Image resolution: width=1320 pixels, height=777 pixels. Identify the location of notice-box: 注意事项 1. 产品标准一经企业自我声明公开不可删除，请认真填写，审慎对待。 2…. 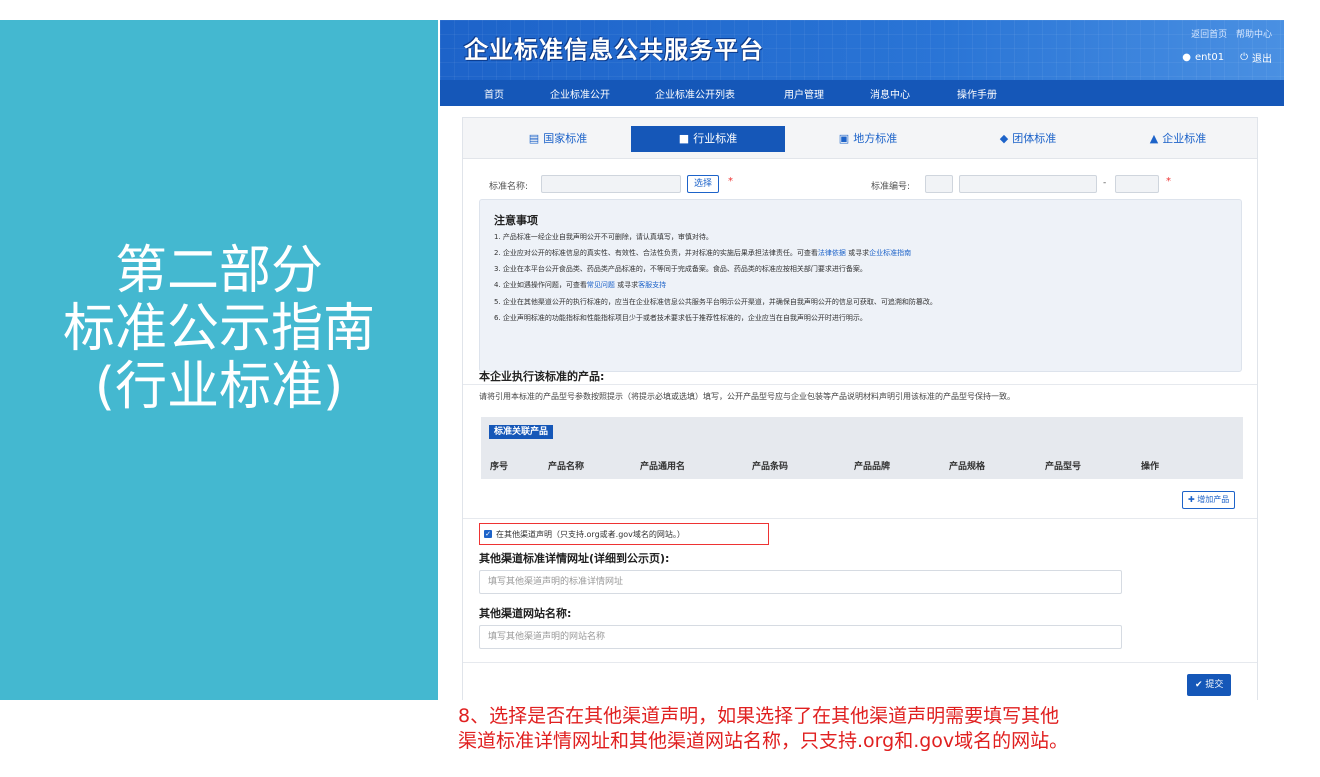
(860, 285).